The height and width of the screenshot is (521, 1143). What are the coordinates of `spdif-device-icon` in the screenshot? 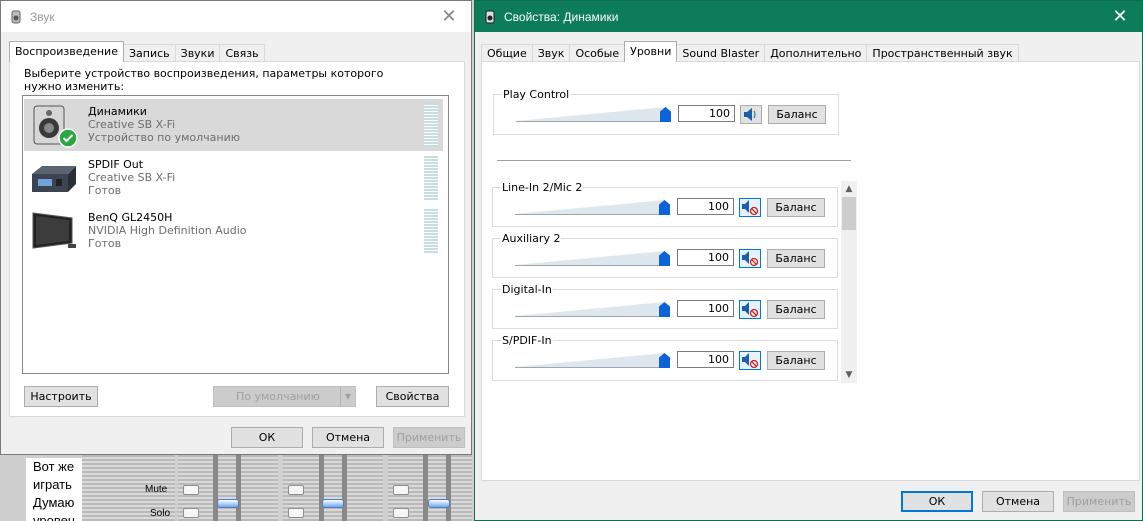 It's located at (54, 179).